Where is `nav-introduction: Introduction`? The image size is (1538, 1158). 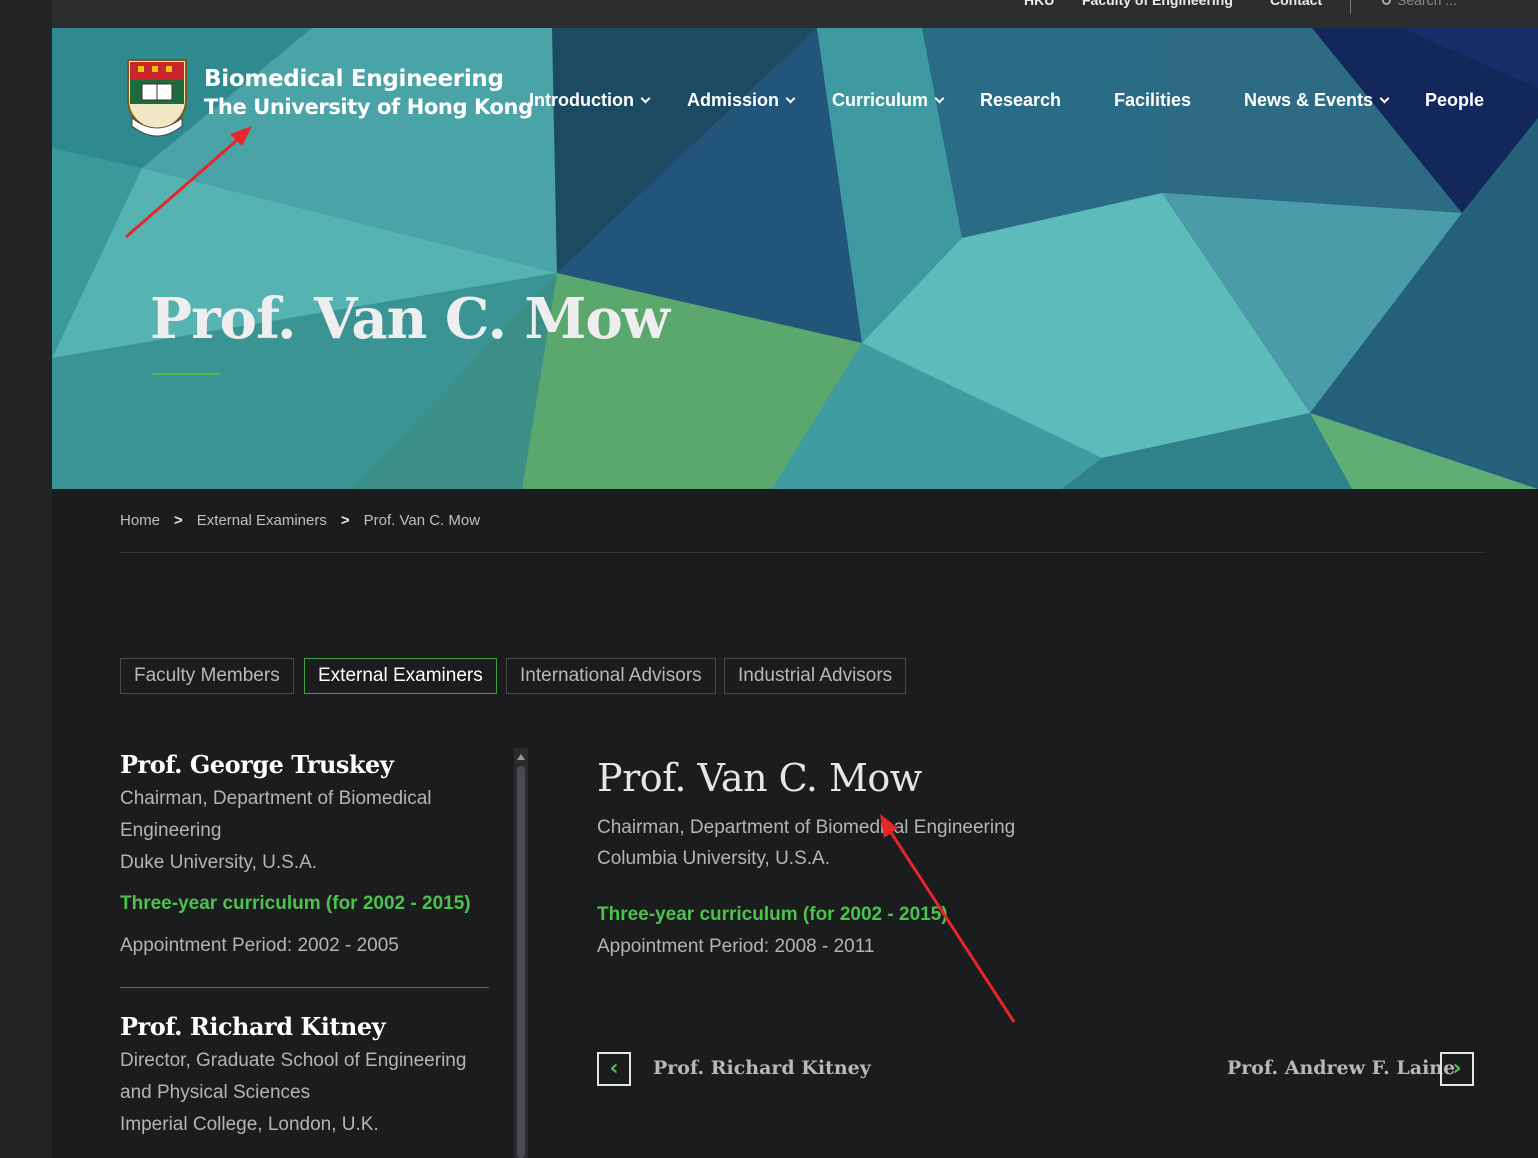
nav-introduction: Introduction is located at coordinates (590, 100).